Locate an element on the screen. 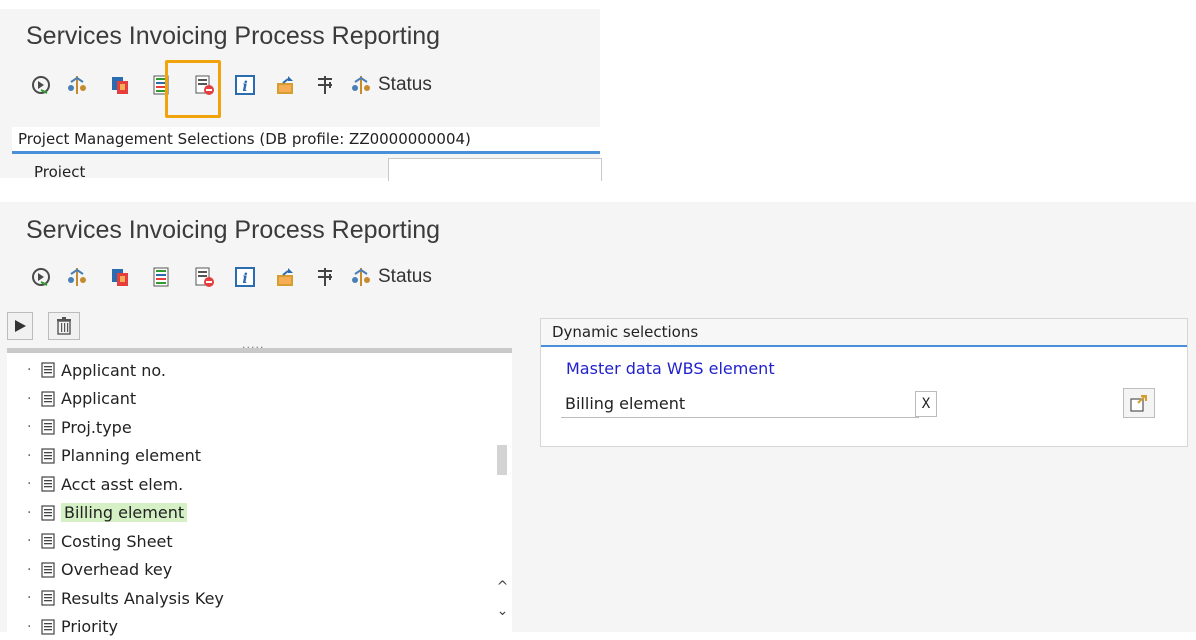 The height and width of the screenshot is (640, 1196). play-icon is located at coordinates (20, 326).